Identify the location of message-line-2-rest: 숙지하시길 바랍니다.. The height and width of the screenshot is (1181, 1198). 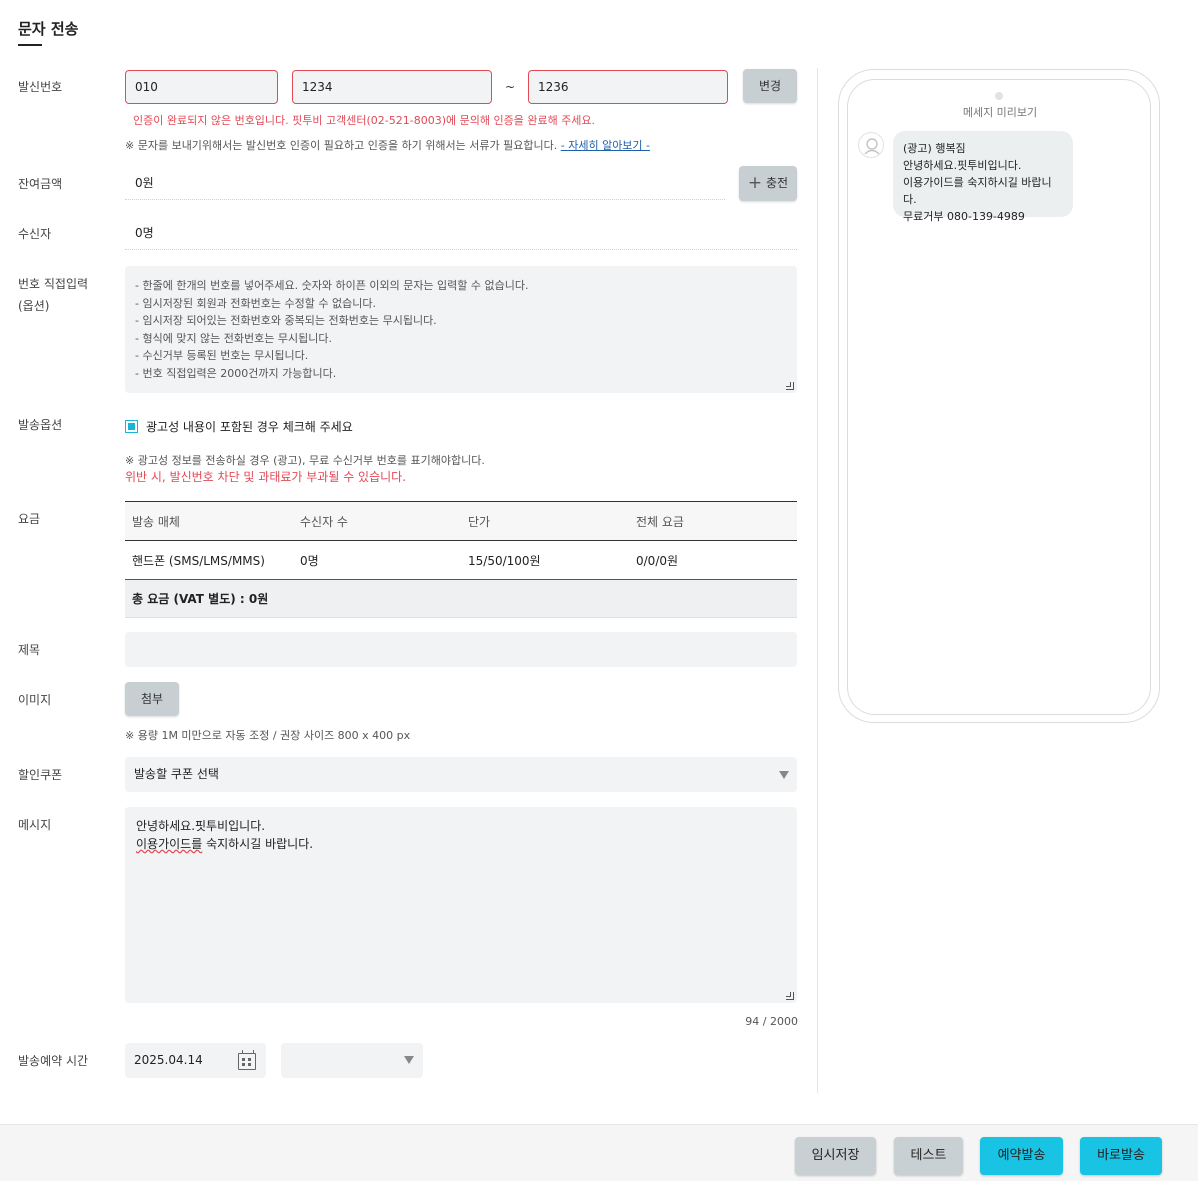
(258, 844).